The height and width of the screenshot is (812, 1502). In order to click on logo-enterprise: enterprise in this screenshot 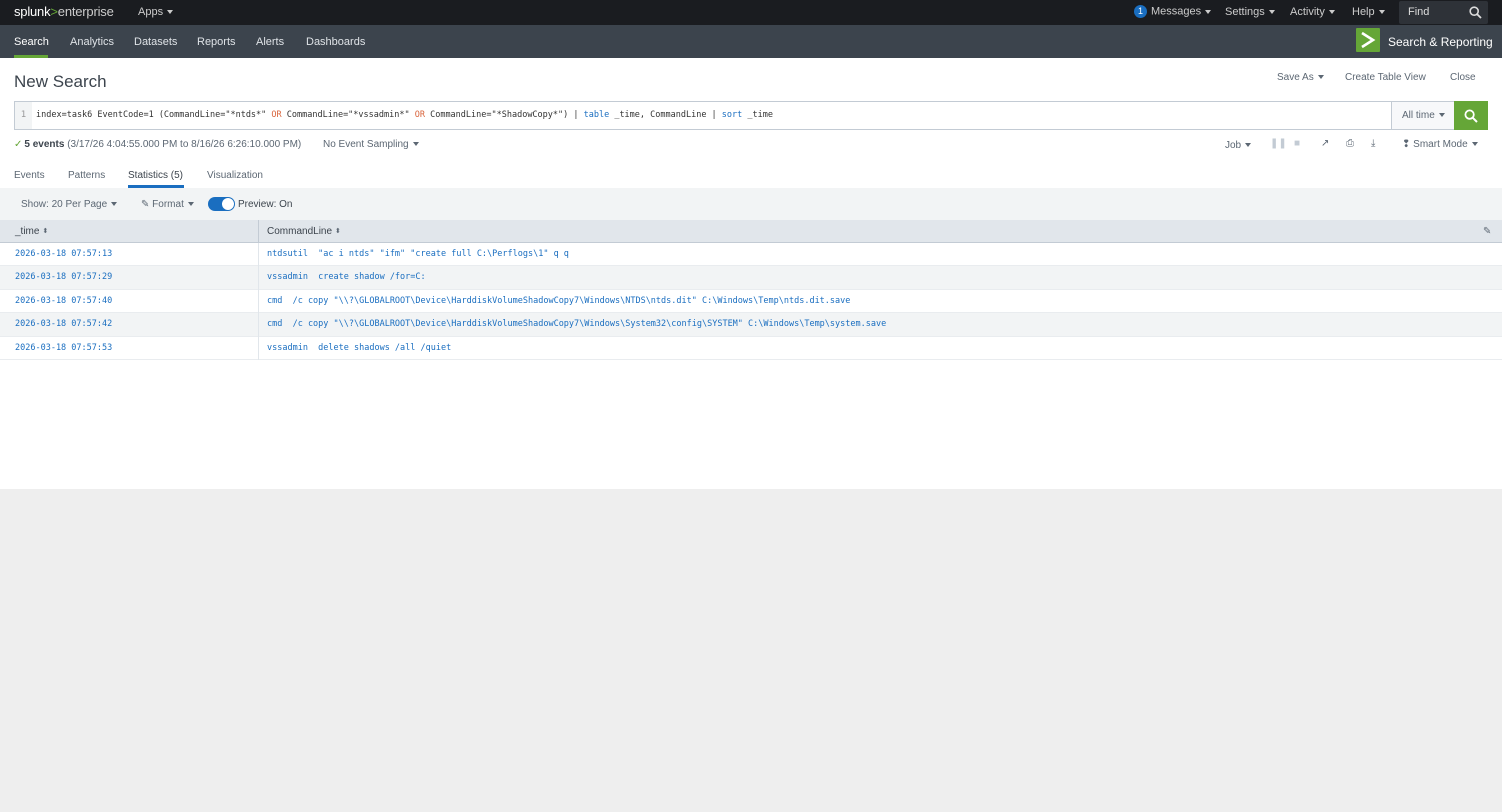, I will do `click(85, 11)`.